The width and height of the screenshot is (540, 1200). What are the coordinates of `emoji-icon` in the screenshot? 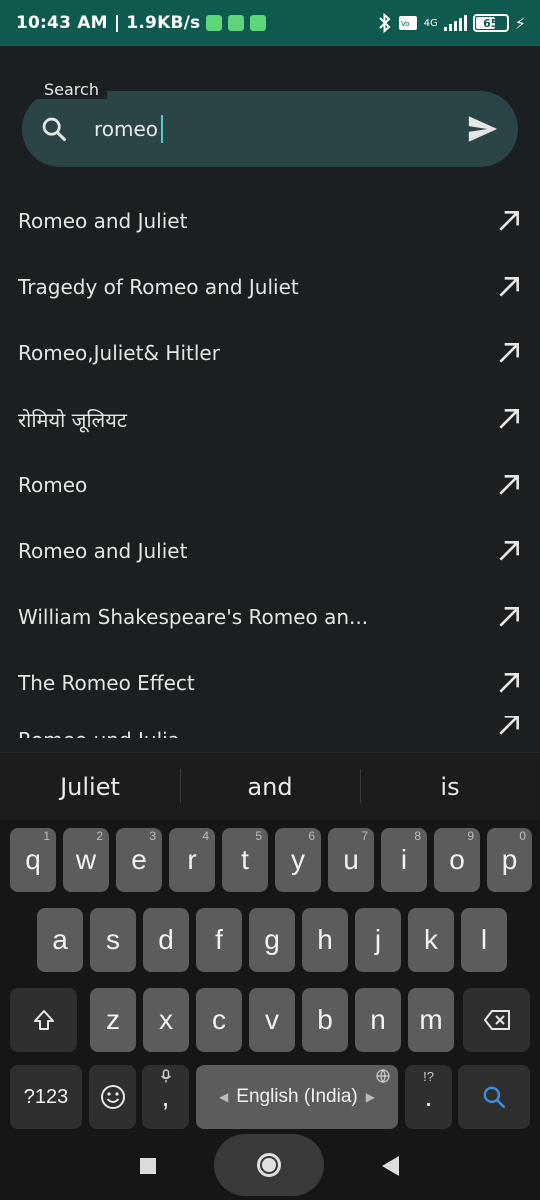 It's located at (112, 1097).